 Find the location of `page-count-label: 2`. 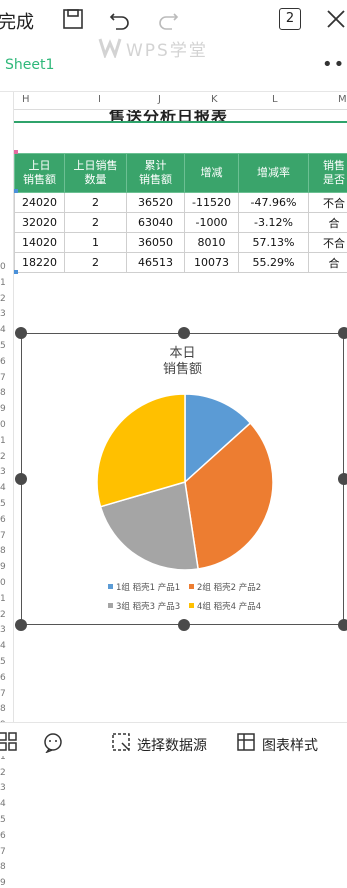

page-count-label: 2 is located at coordinates (290, 18).